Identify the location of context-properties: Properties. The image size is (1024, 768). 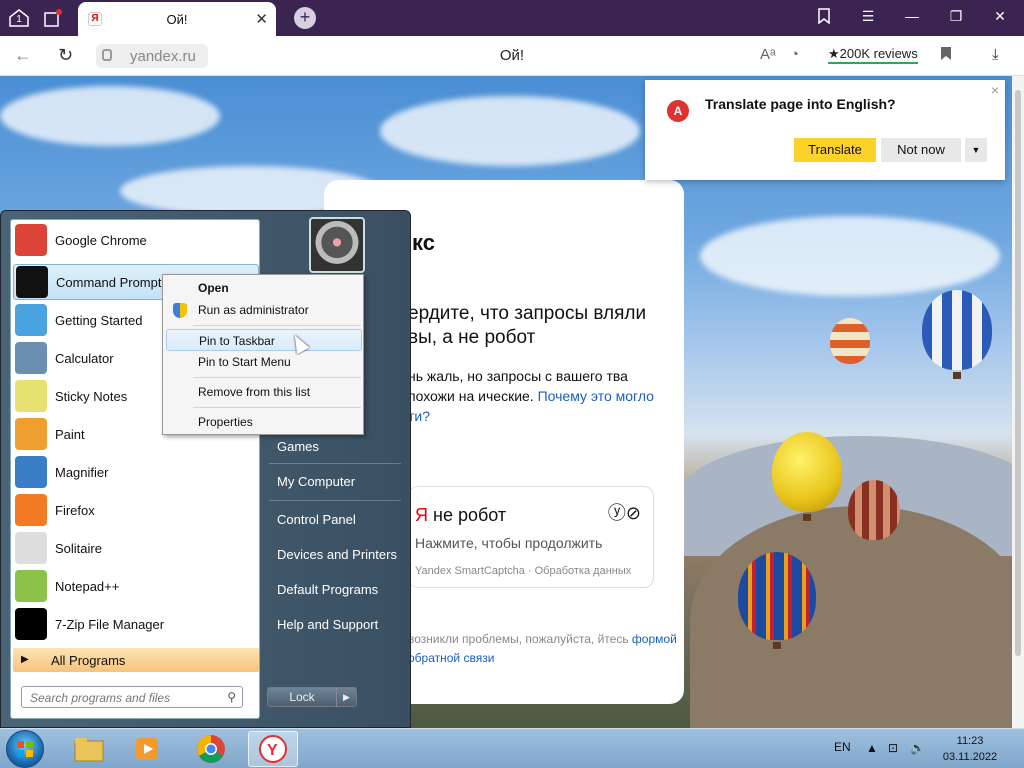
(264, 422).